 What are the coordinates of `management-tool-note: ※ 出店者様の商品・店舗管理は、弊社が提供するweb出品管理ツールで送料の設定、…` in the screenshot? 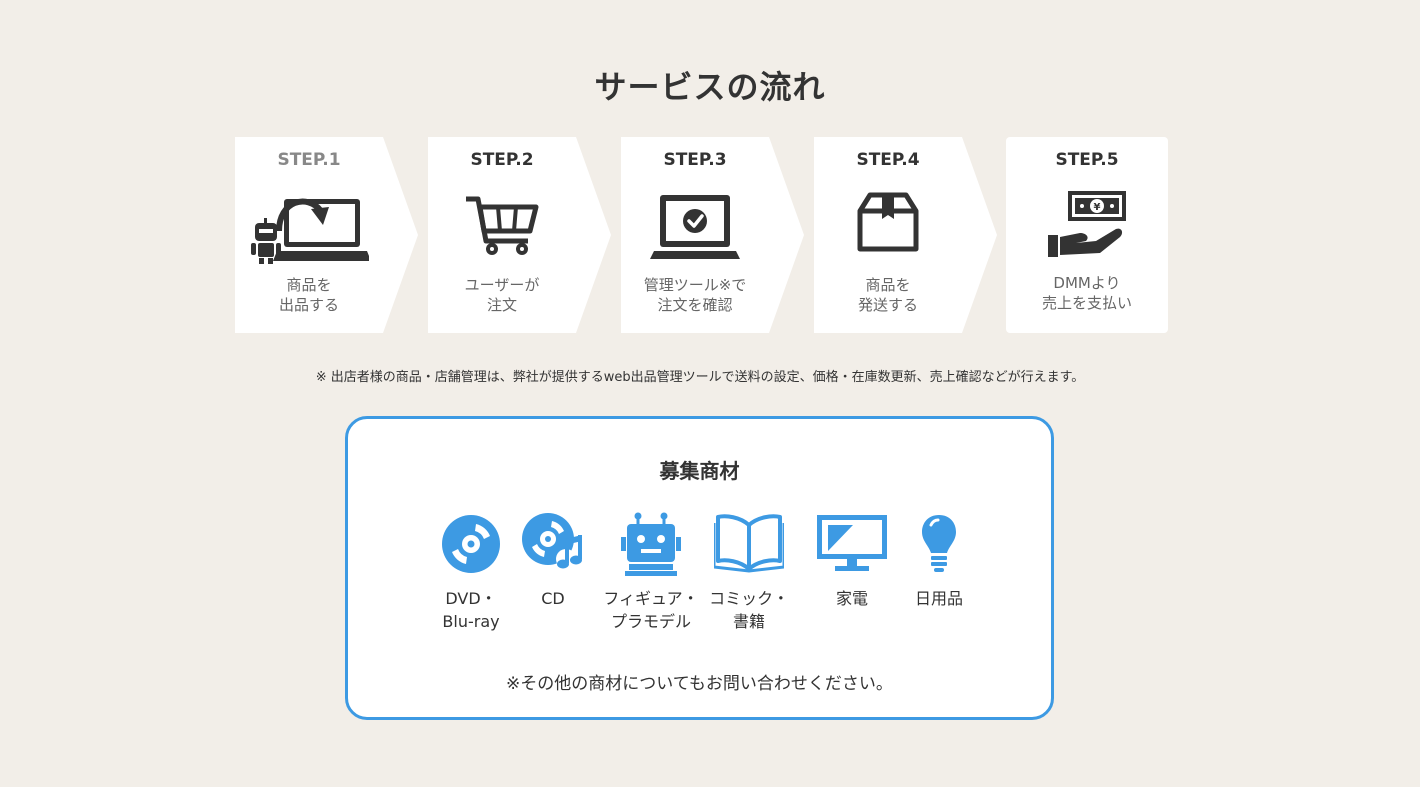 It's located at (700, 377).